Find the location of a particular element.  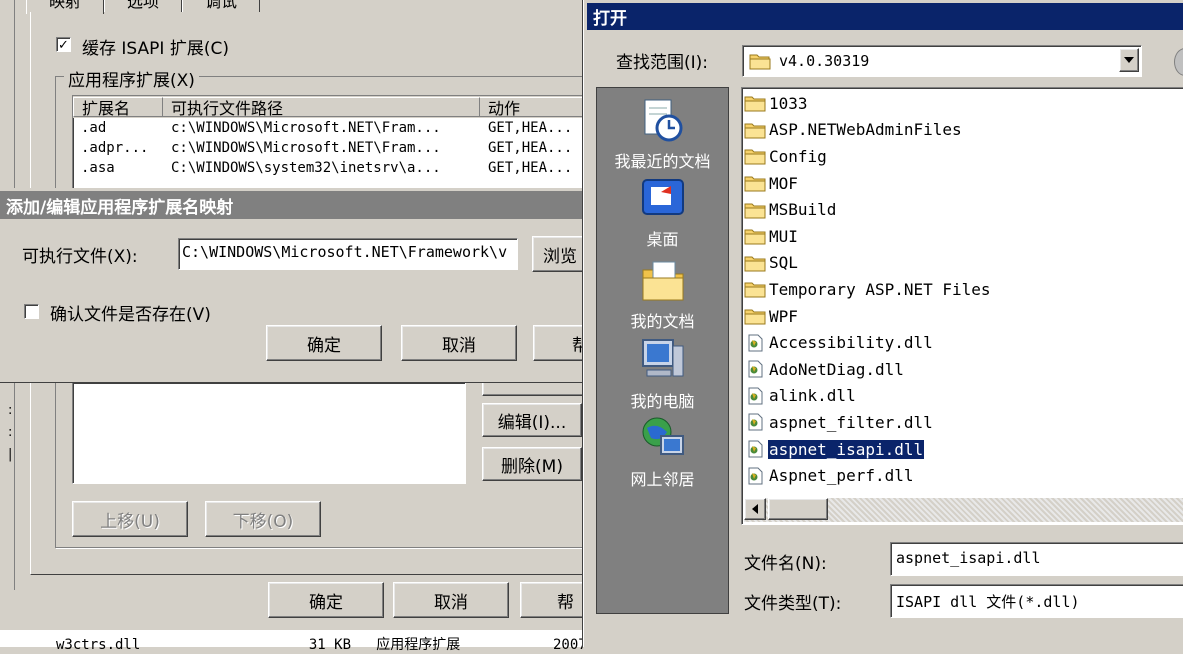

my-computer-icon is located at coordinates (662, 358).